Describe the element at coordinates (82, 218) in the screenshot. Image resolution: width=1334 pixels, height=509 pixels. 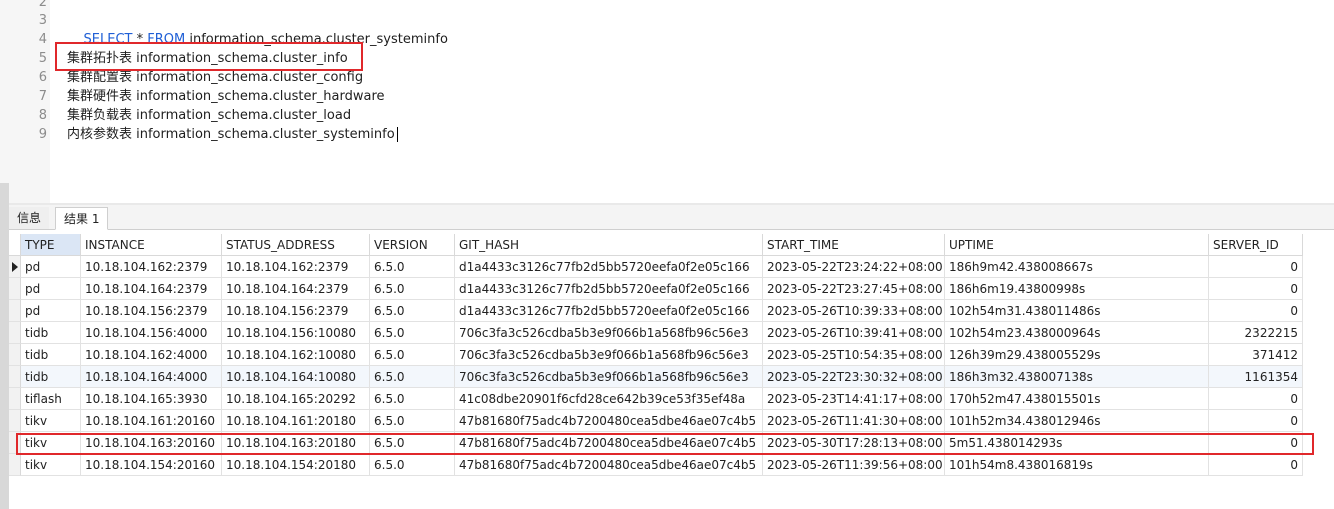
I see `tab-result-1: 结果 1` at that location.